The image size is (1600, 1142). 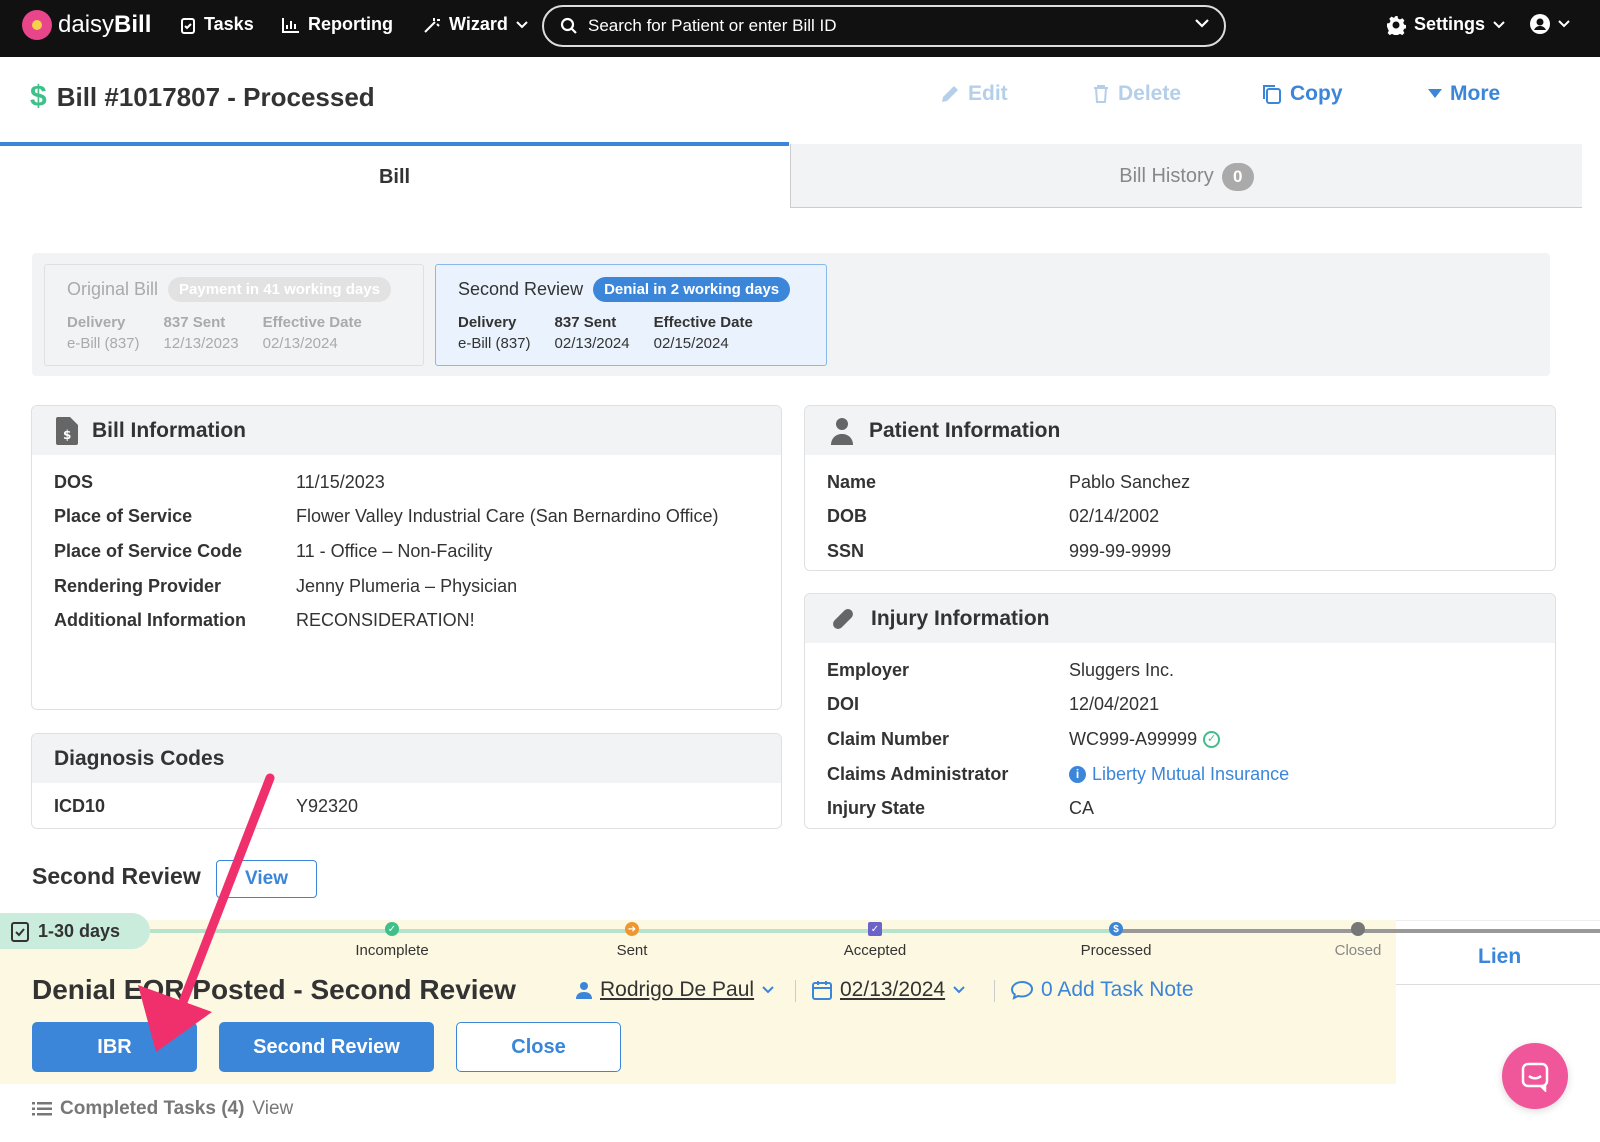 What do you see at coordinates (1120, 550) in the screenshot?
I see `info-value-text: 999-99-9999` at bounding box center [1120, 550].